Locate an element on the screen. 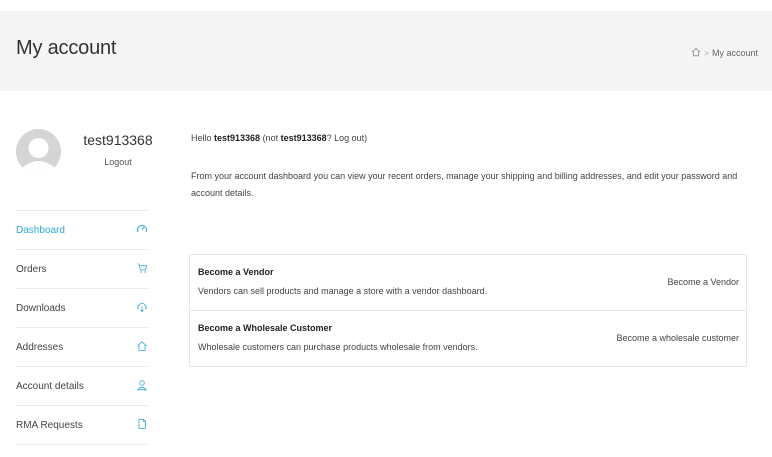  nav-item-label: RMA Requests is located at coordinates (49, 425).